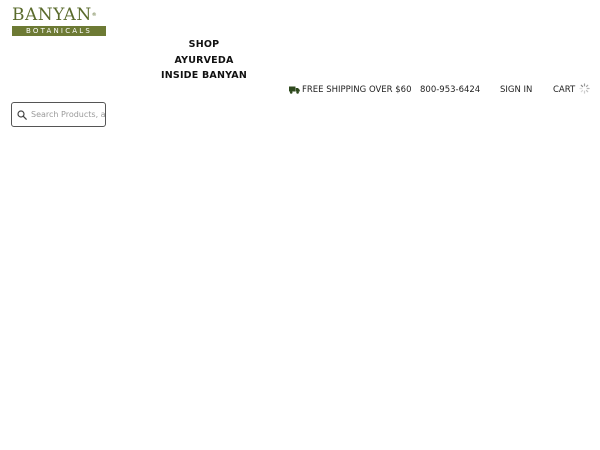  I want to click on nav-item-ayurveda: AYURVEDA, so click(203, 61).